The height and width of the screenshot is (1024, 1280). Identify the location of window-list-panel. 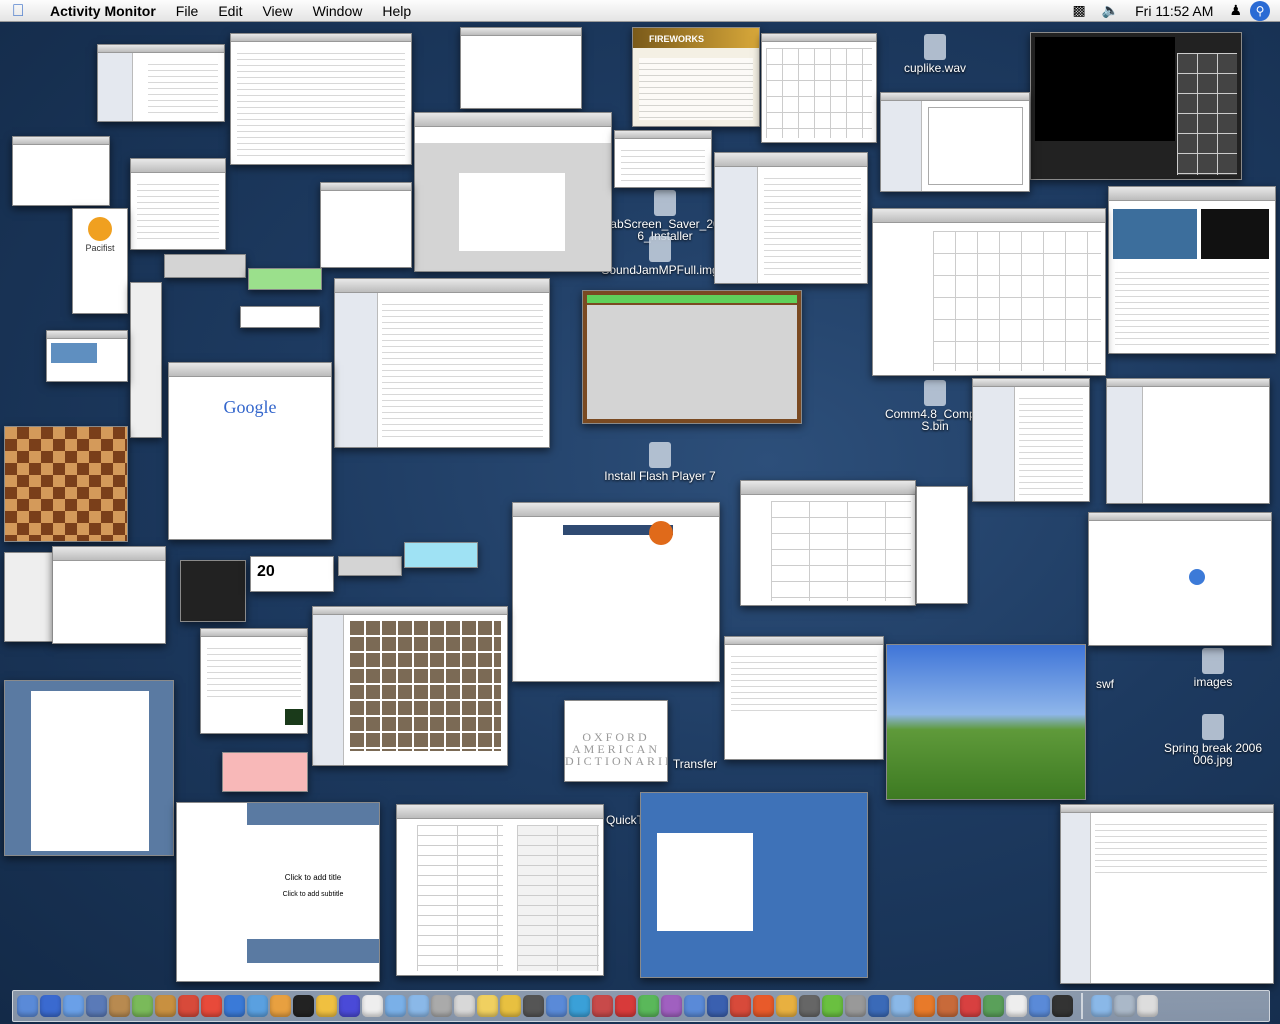
(178, 204).